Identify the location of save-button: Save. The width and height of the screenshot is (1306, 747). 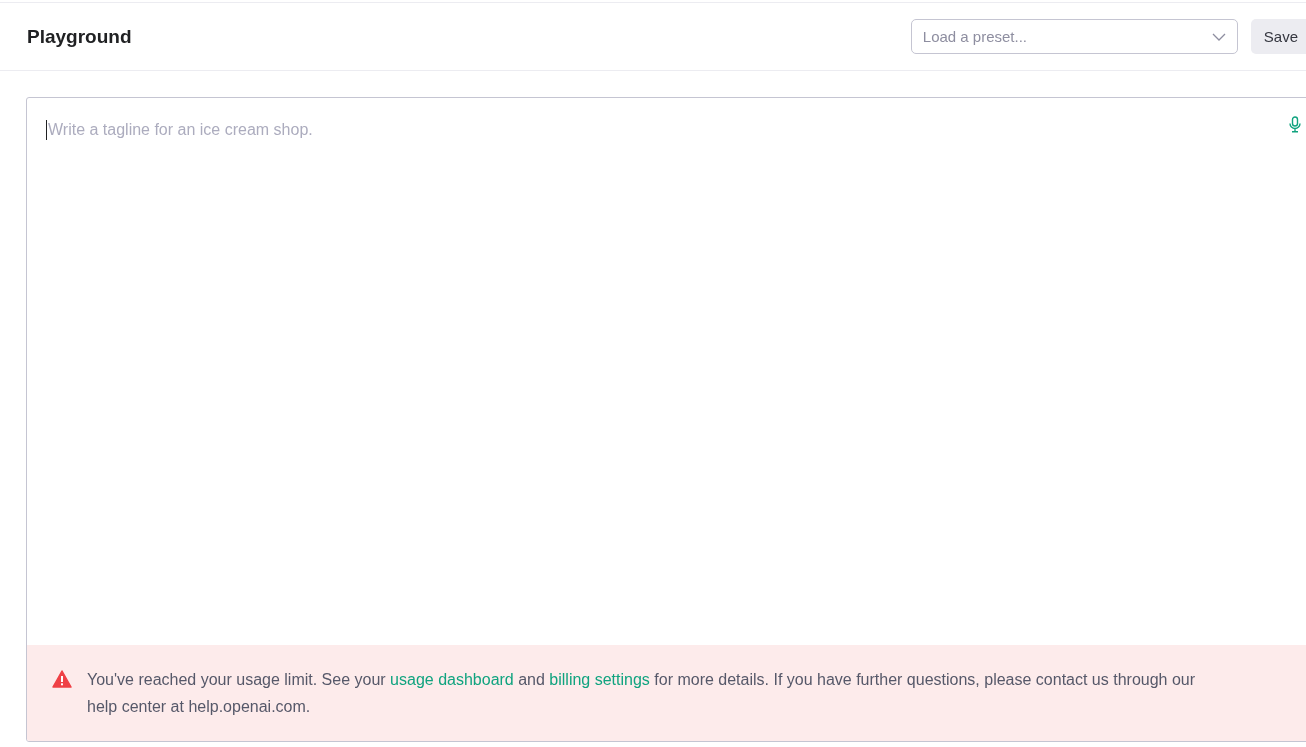
(1278, 36).